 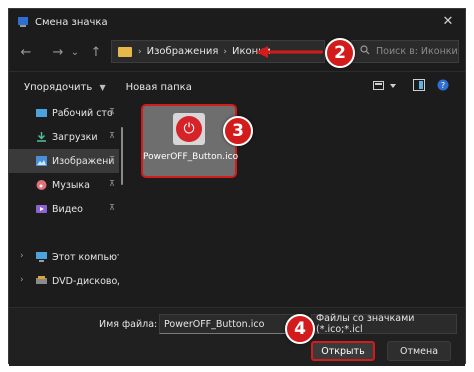 What do you see at coordinates (183, 51) in the screenshot?
I see `breadcrumb-pictures: Изображения` at bounding box center [183, 51].